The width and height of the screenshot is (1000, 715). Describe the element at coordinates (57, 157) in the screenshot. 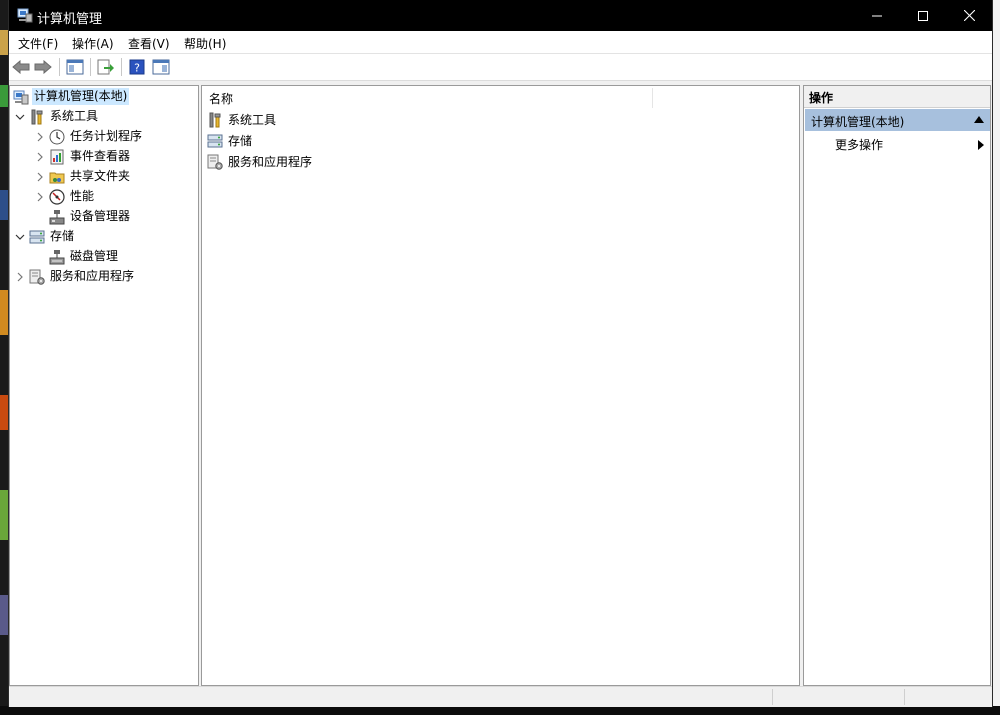

I see `event-viewer-icon` at that location.